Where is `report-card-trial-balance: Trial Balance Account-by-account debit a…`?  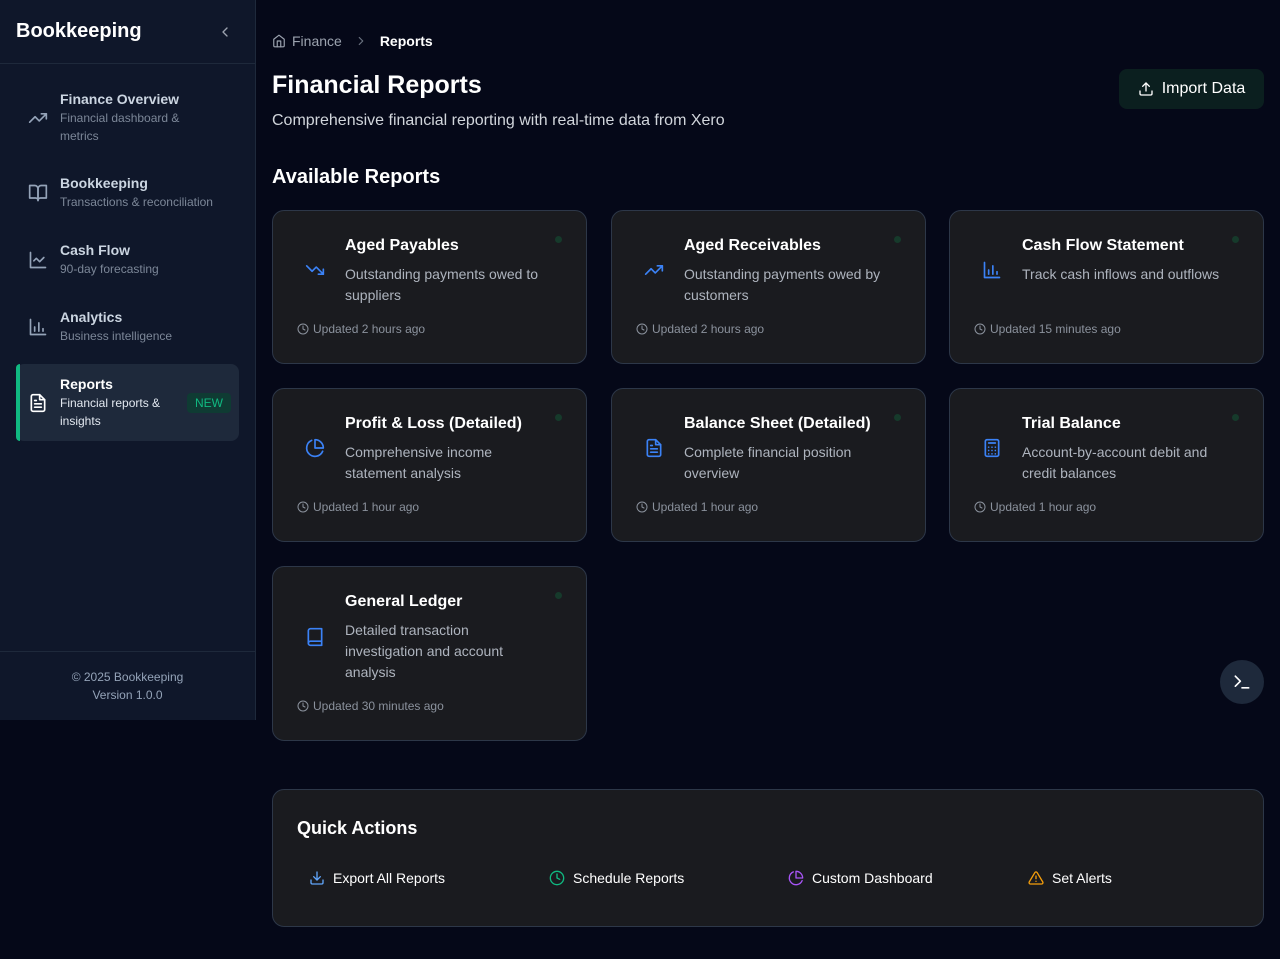
report-card-trial-balance: Trial Balance Account-by-account debit a… is located at coordinates (1106, 465).